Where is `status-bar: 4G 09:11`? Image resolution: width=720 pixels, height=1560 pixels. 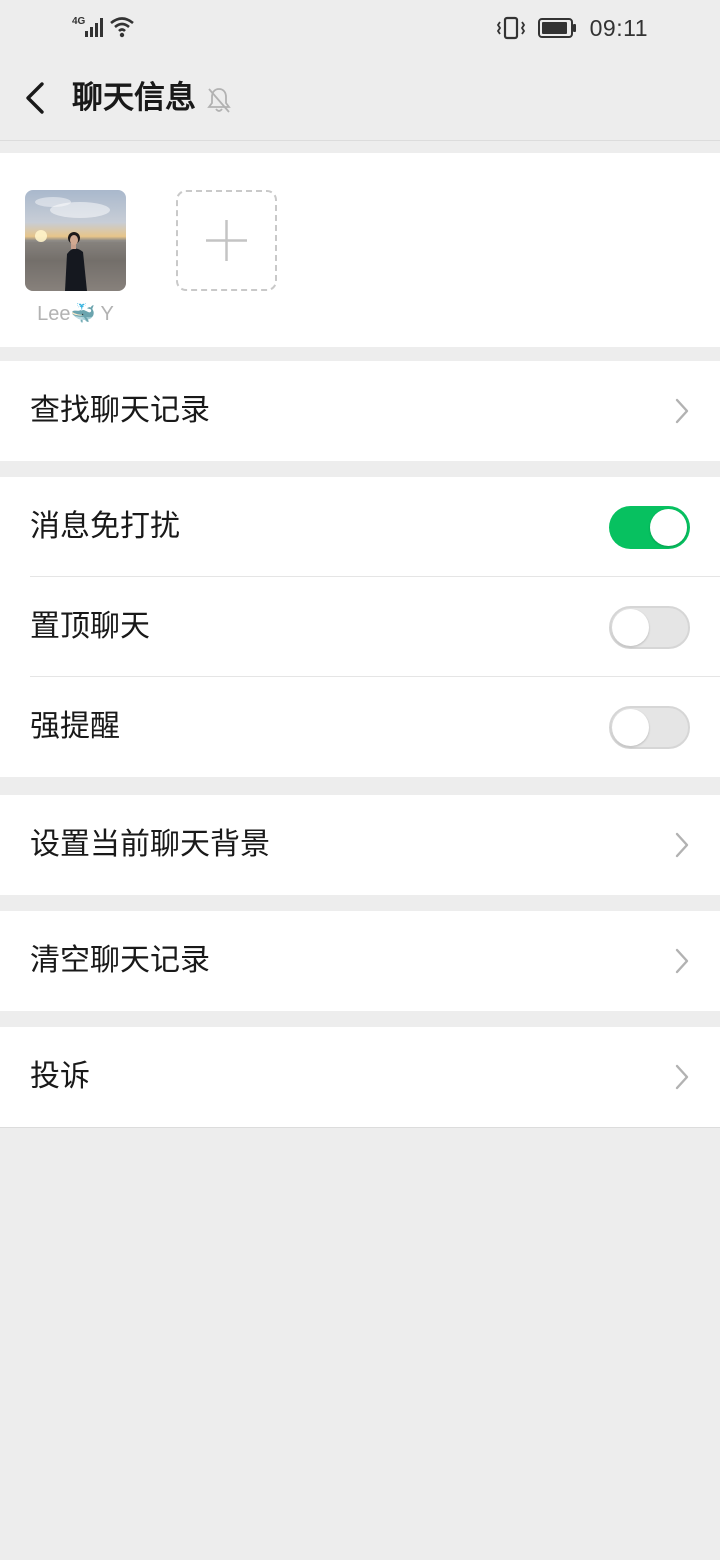 status-bar: 4G 09:11 is located at coordinates (360, 28).